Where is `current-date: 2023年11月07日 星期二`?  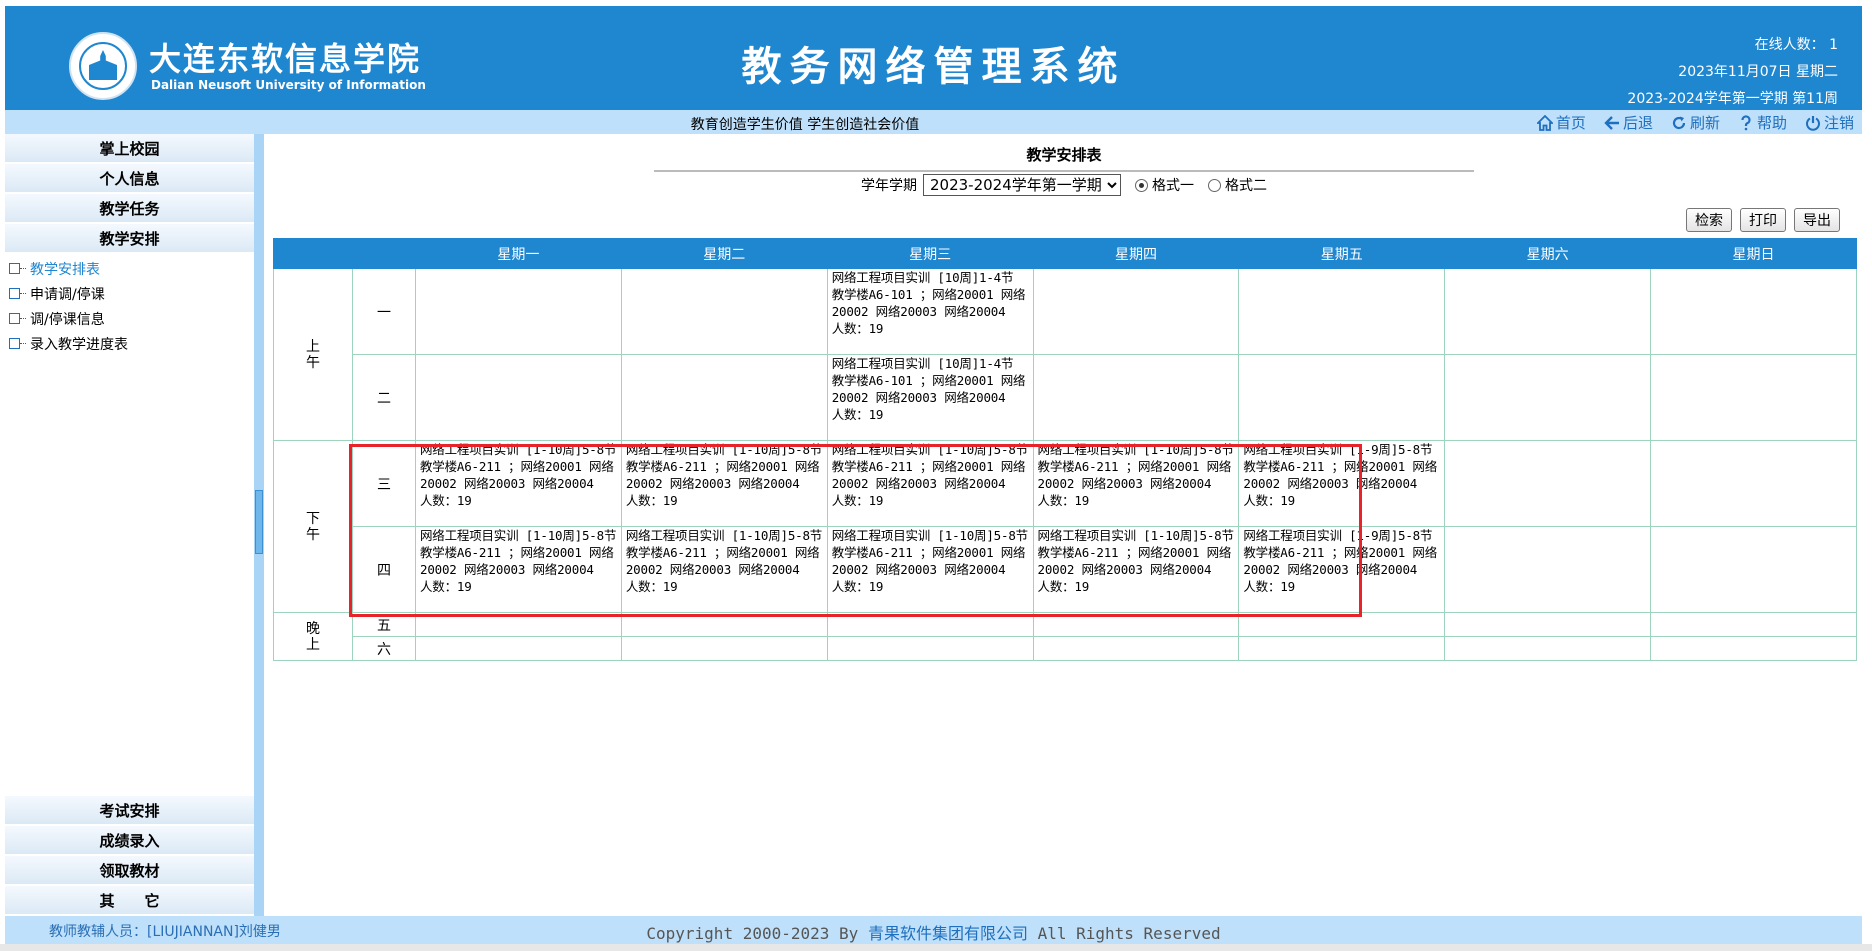 current-date: 2023年11月07日 星期二 is located at coordinates (1758, 72).